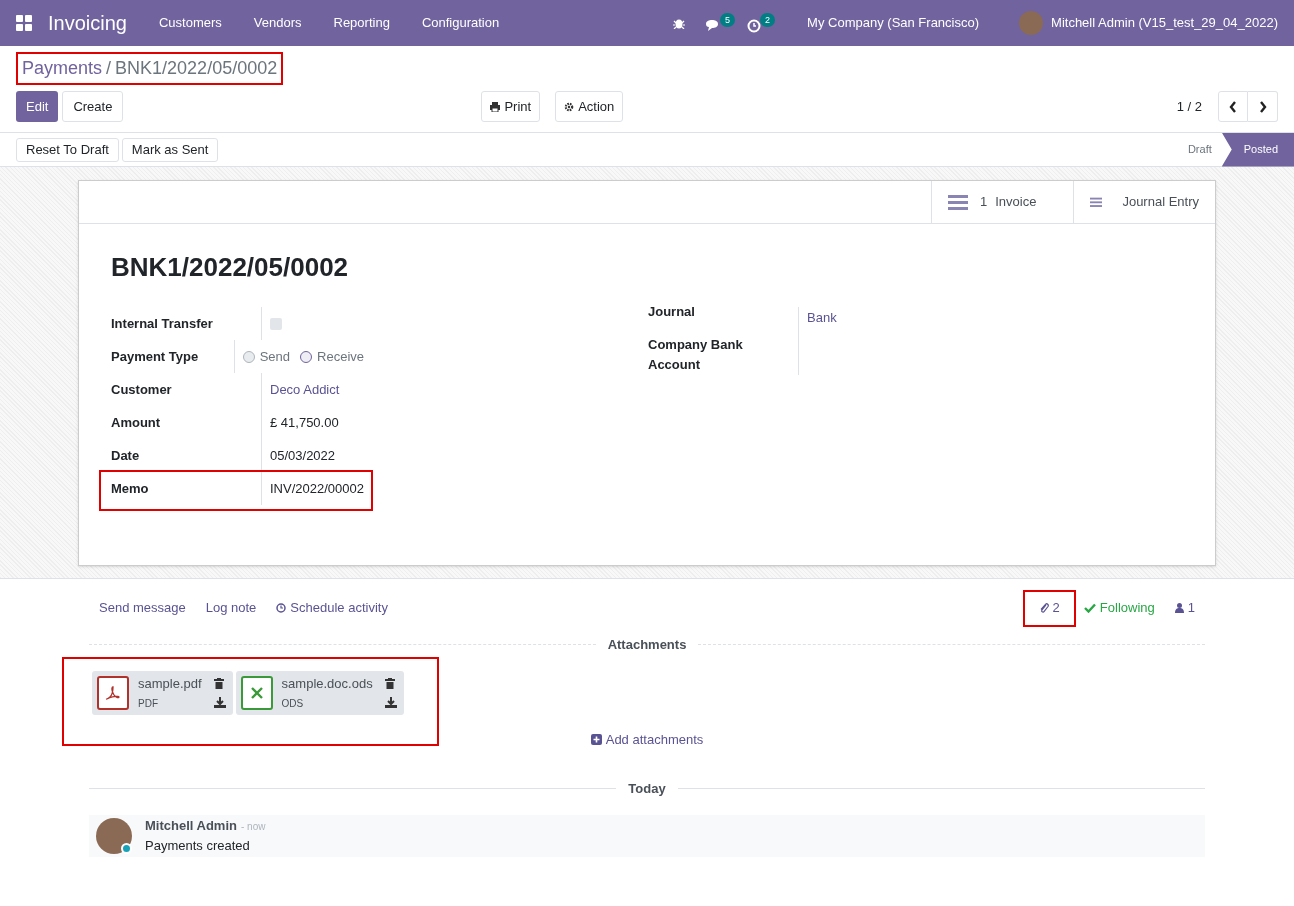 The image size is (1294, 906). Describe the element at coordinates (293, 704) in the screenshot. I see `attachment-type: ODS` at that location.